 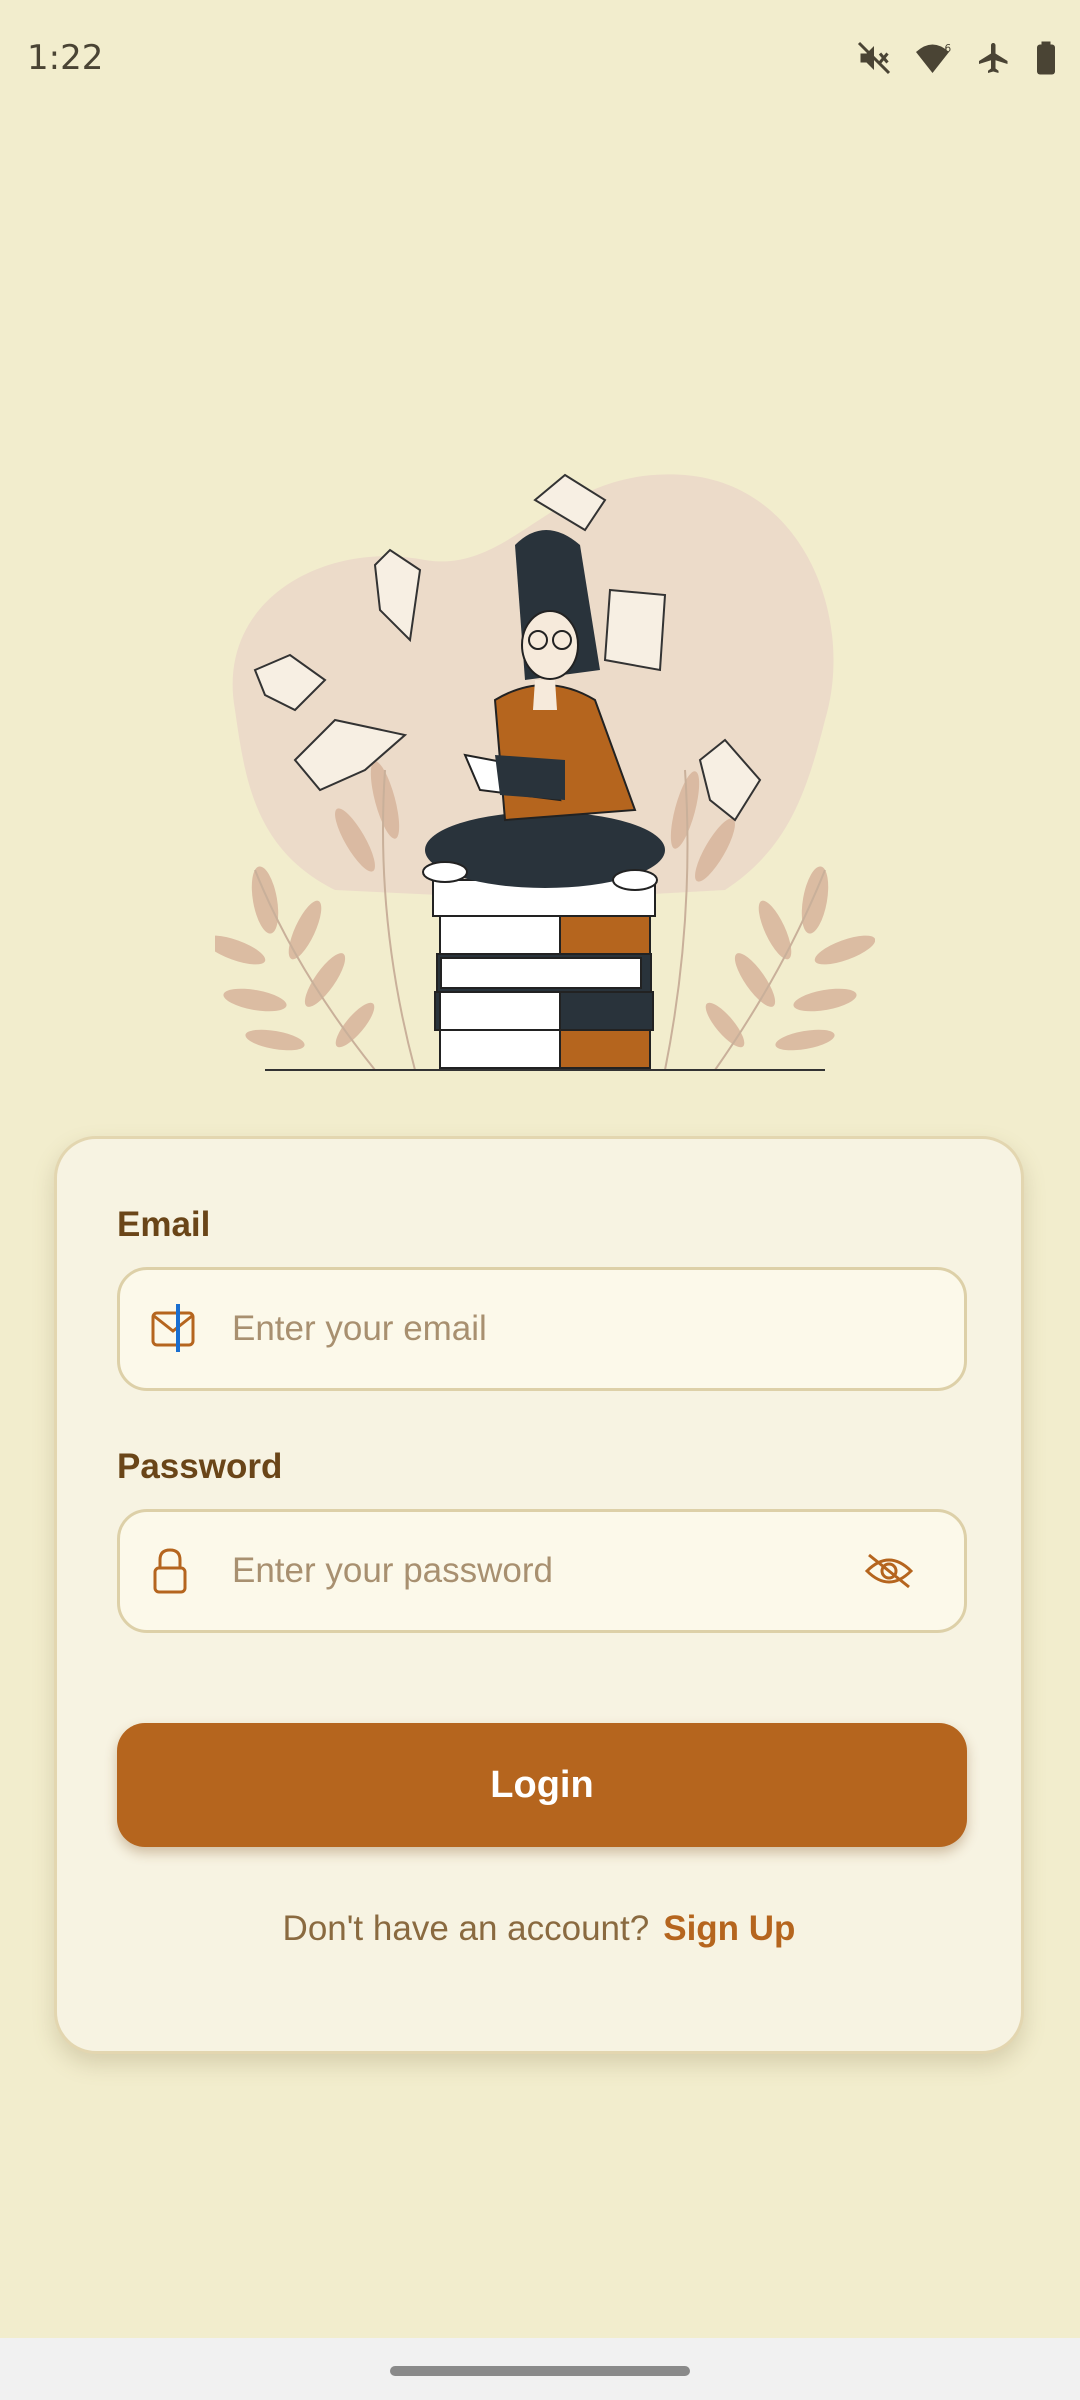 I want to click on status-time: 1:22, so click(x=65, y=58).